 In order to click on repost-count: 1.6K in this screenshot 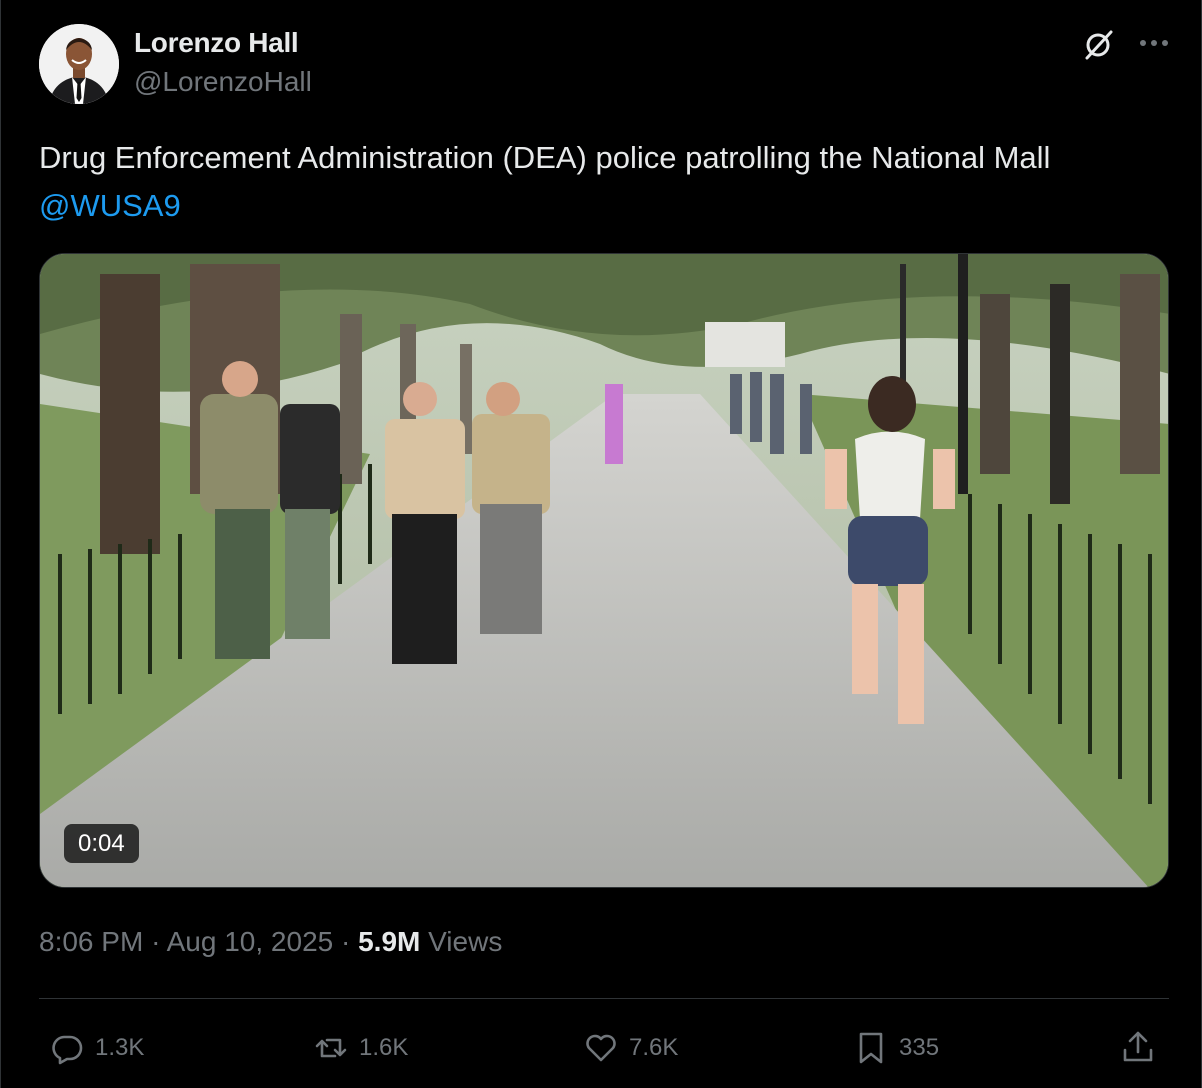, I will do `click(384, 1047)`.